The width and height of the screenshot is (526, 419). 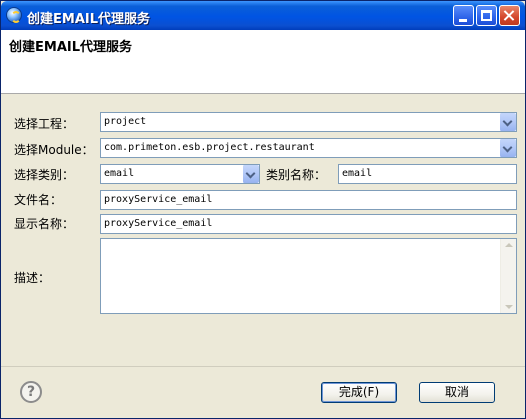 I want to click on project-value: project, so click(x=125, y=121).